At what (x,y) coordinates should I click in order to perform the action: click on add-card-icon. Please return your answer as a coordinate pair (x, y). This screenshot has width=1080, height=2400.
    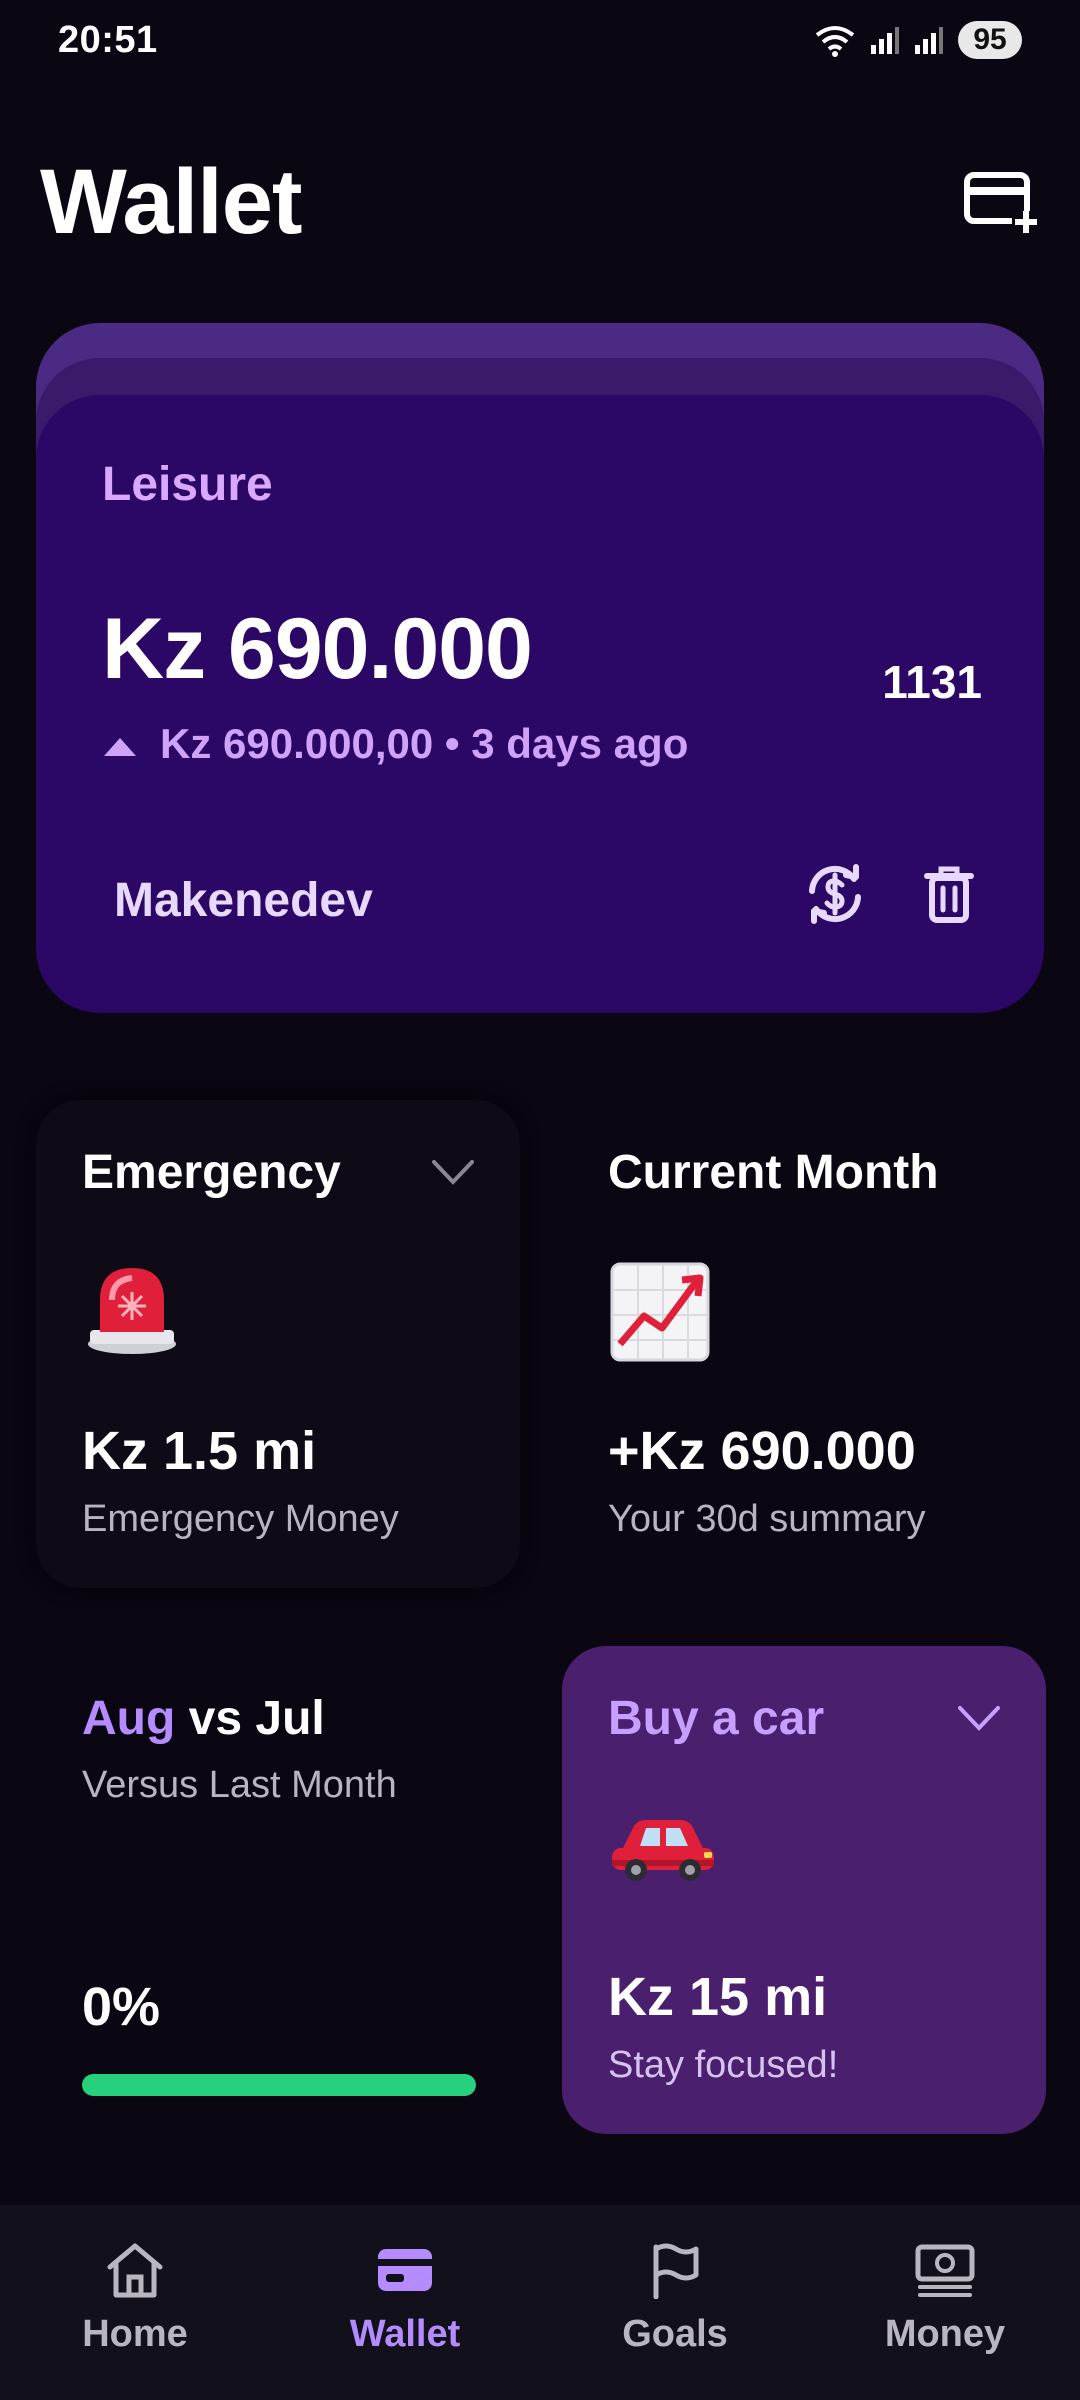
    Looking at the image, I should click on (1002, 205).